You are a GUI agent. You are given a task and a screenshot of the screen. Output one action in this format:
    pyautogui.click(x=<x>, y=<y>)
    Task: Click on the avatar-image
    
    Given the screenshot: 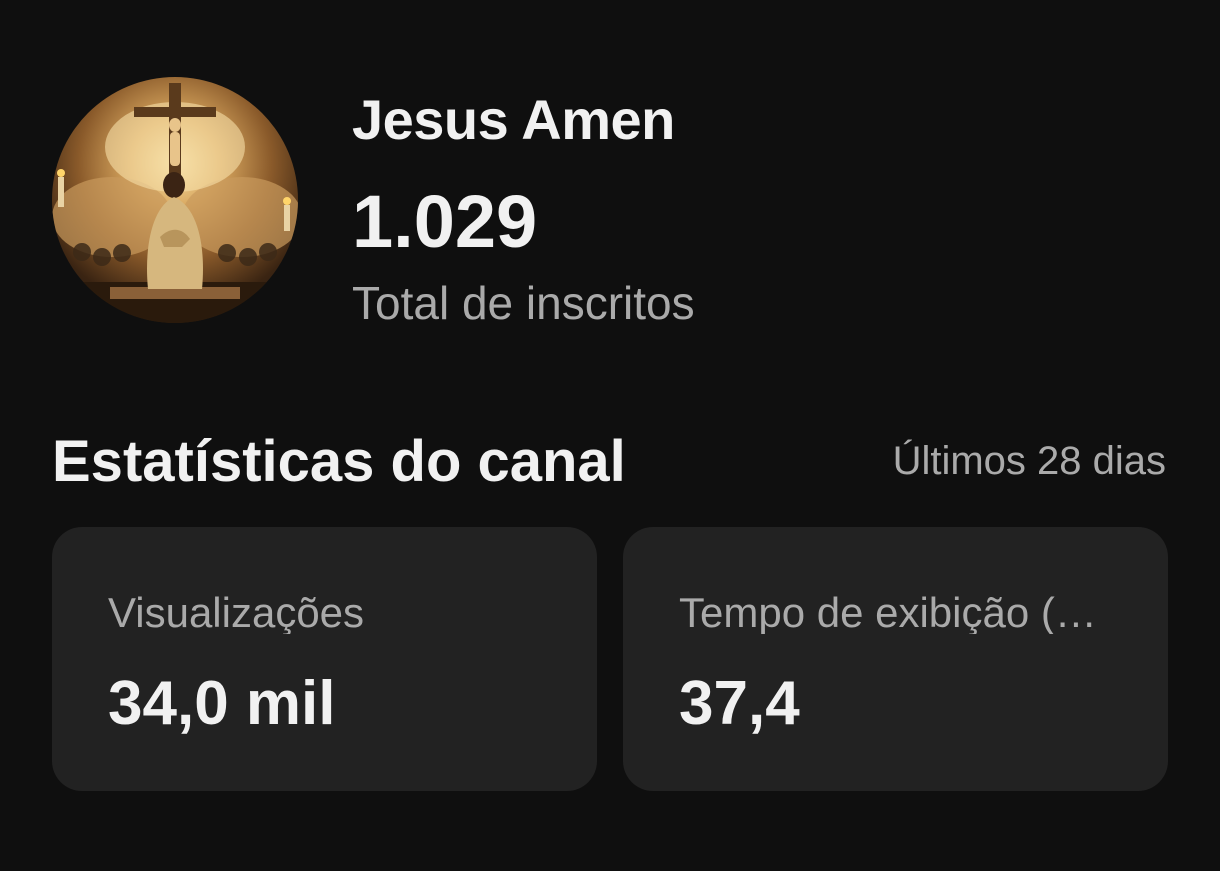 What is the action you would take?
    pyautogui.click(x=175, y=203)
    